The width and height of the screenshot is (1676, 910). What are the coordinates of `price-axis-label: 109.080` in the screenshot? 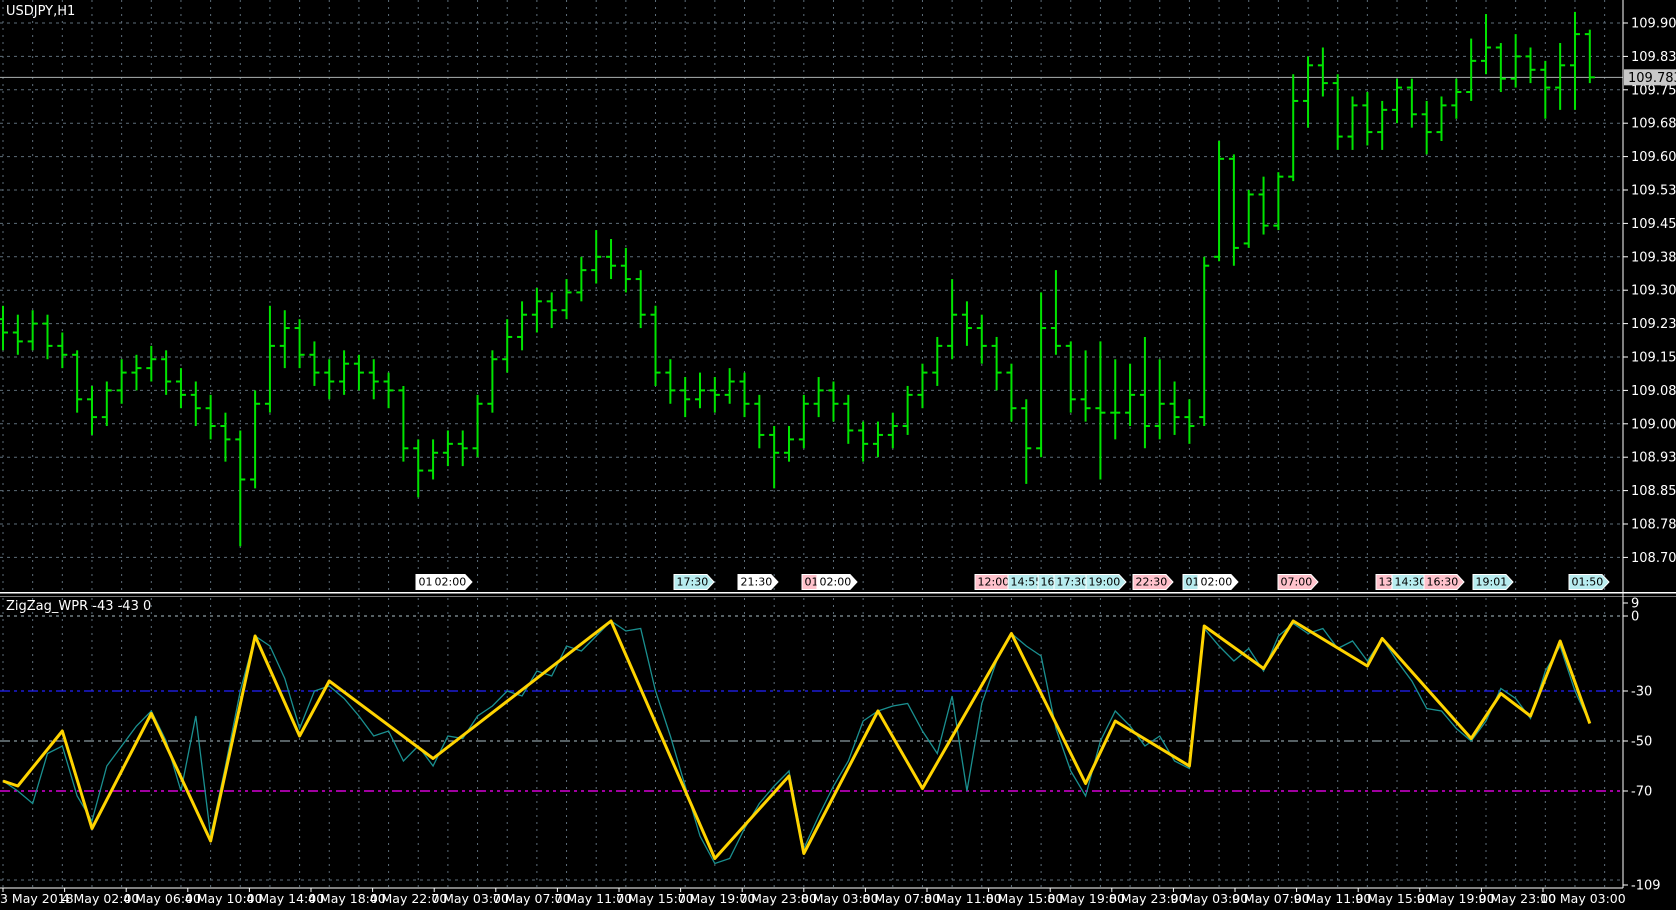 It's located at (1653, 391).